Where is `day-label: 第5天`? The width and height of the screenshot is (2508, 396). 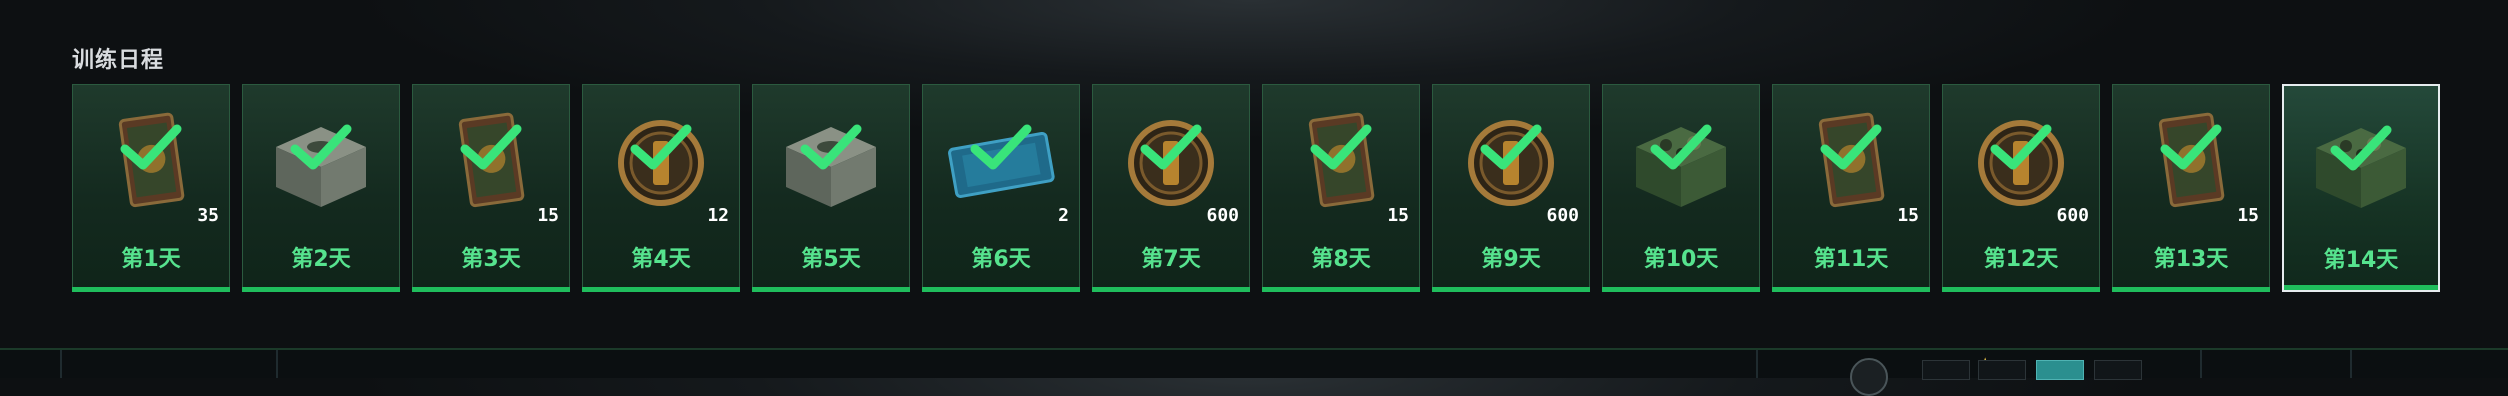 day-label: 第5天 is located at coordinates (831, 259).